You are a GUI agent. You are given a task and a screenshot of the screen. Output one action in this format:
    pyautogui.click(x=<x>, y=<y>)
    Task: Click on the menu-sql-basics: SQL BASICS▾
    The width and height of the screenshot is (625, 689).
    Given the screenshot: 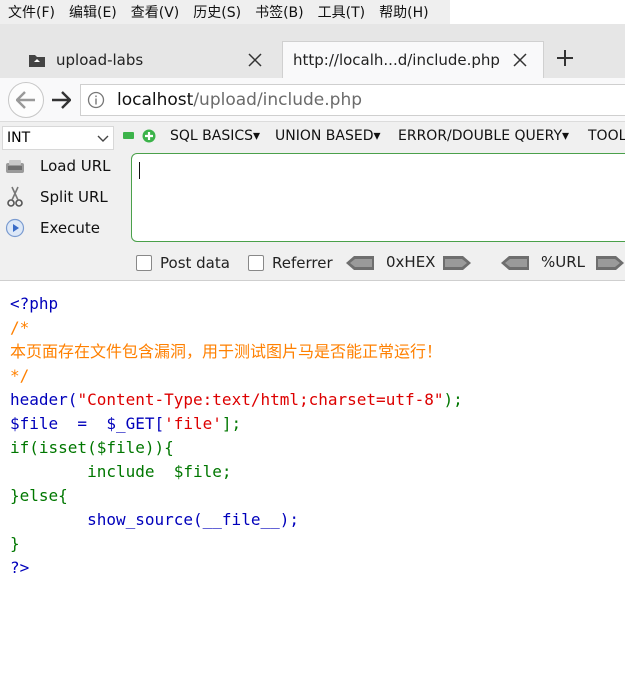 What is the action you would take?
    pyautogui.click(x=215, y=136)
    